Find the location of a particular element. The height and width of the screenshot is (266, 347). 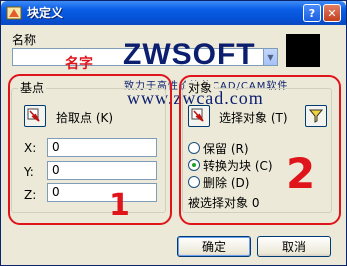

close-button: ✕ is located at coordinates (332, 13).